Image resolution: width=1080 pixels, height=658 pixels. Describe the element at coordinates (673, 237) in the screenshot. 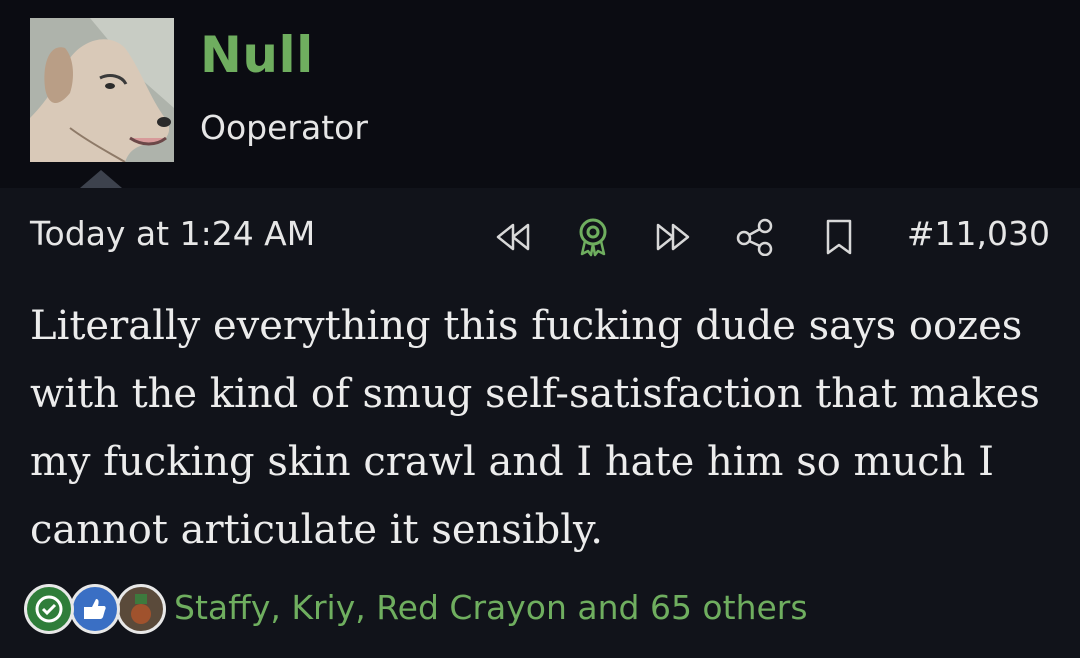

I see `fast-forward-icon` at that location.